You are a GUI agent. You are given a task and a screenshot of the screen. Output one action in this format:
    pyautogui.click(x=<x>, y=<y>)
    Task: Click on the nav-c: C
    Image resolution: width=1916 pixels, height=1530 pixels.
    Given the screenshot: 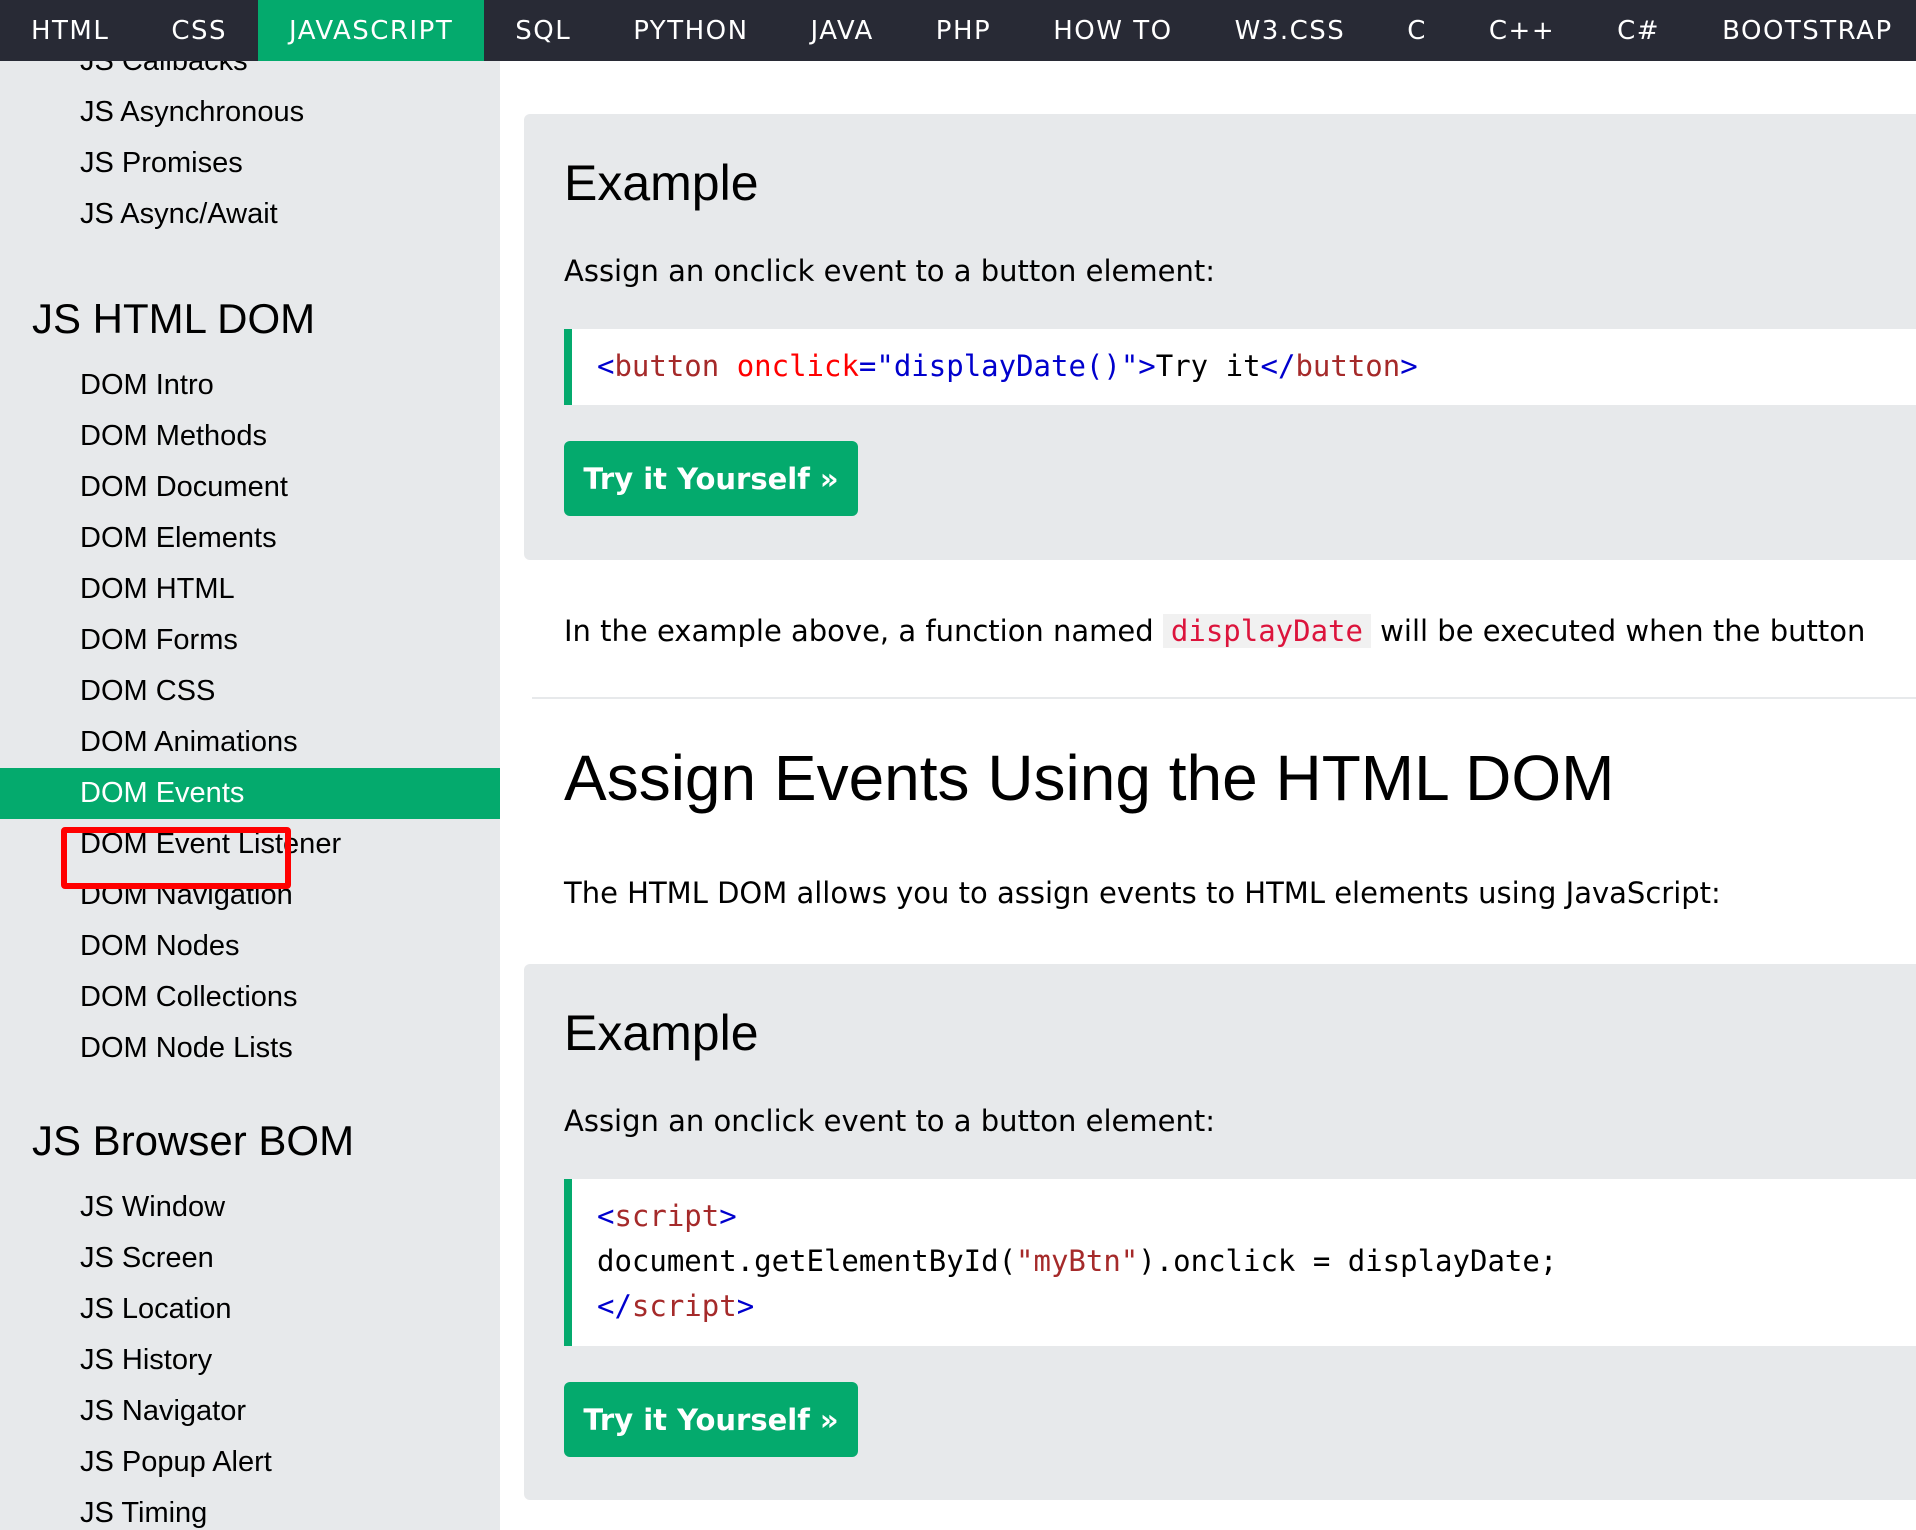 What is the action you would take?
    pyautogui.click(x=1417, y=30)
    